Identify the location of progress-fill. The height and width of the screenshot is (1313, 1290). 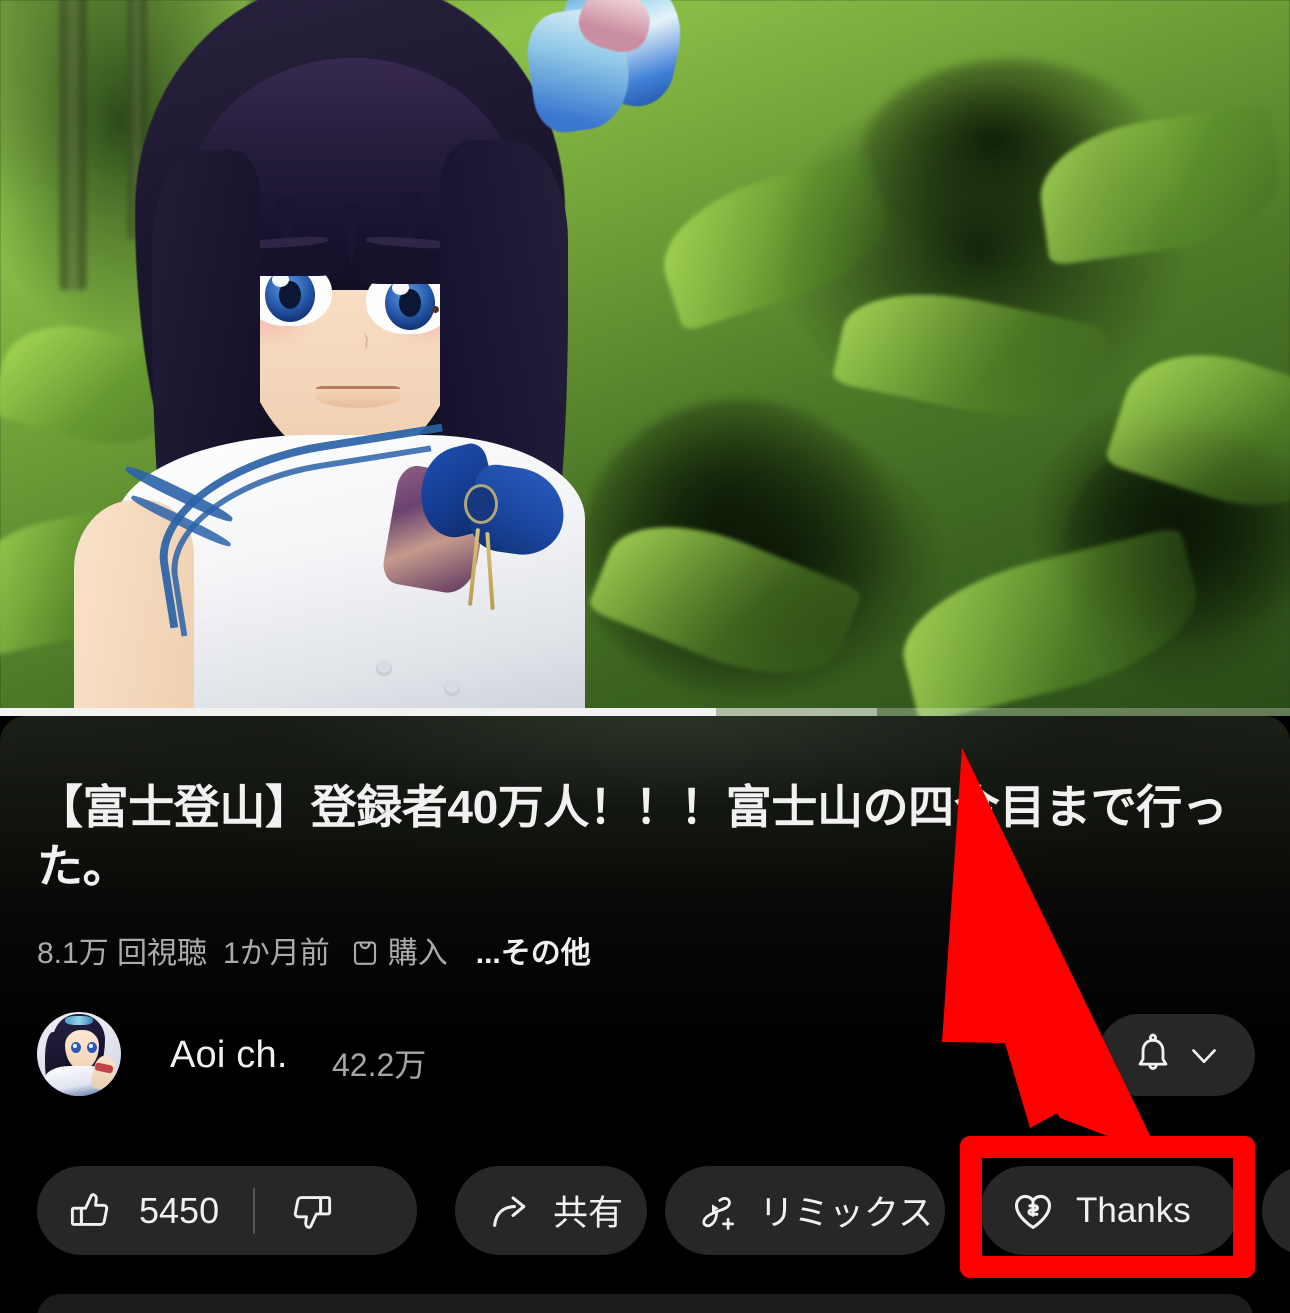
(358, 712).